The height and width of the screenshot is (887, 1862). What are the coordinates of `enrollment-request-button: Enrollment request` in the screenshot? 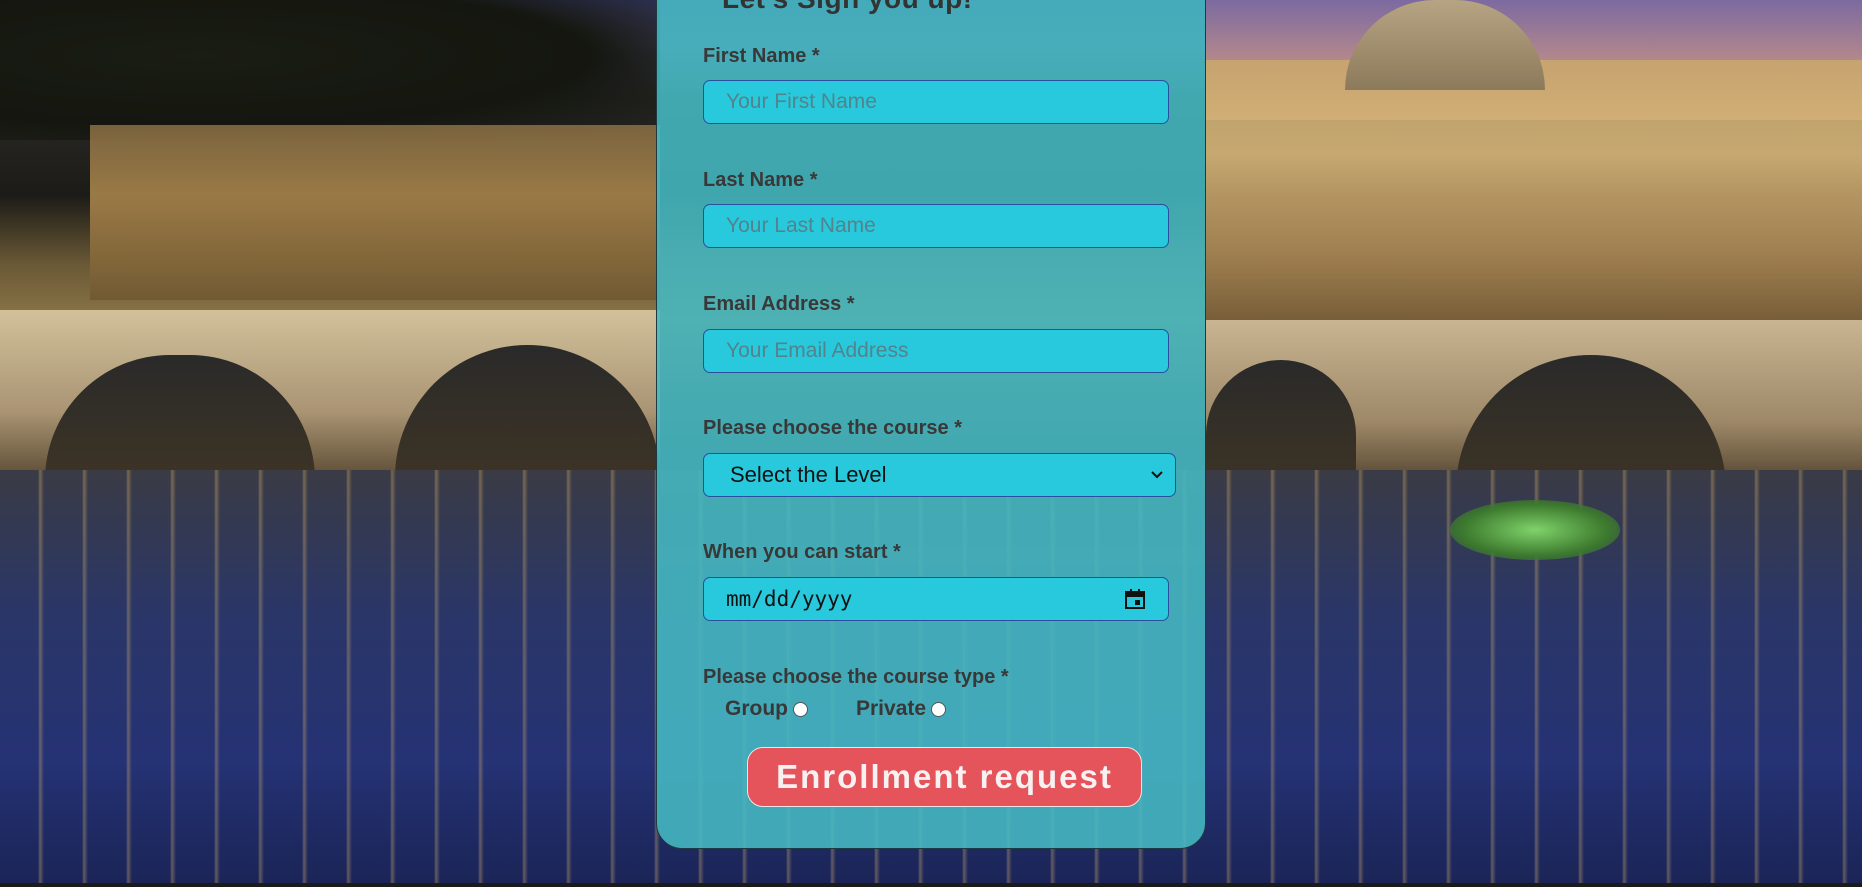 It's located at (944, 777).